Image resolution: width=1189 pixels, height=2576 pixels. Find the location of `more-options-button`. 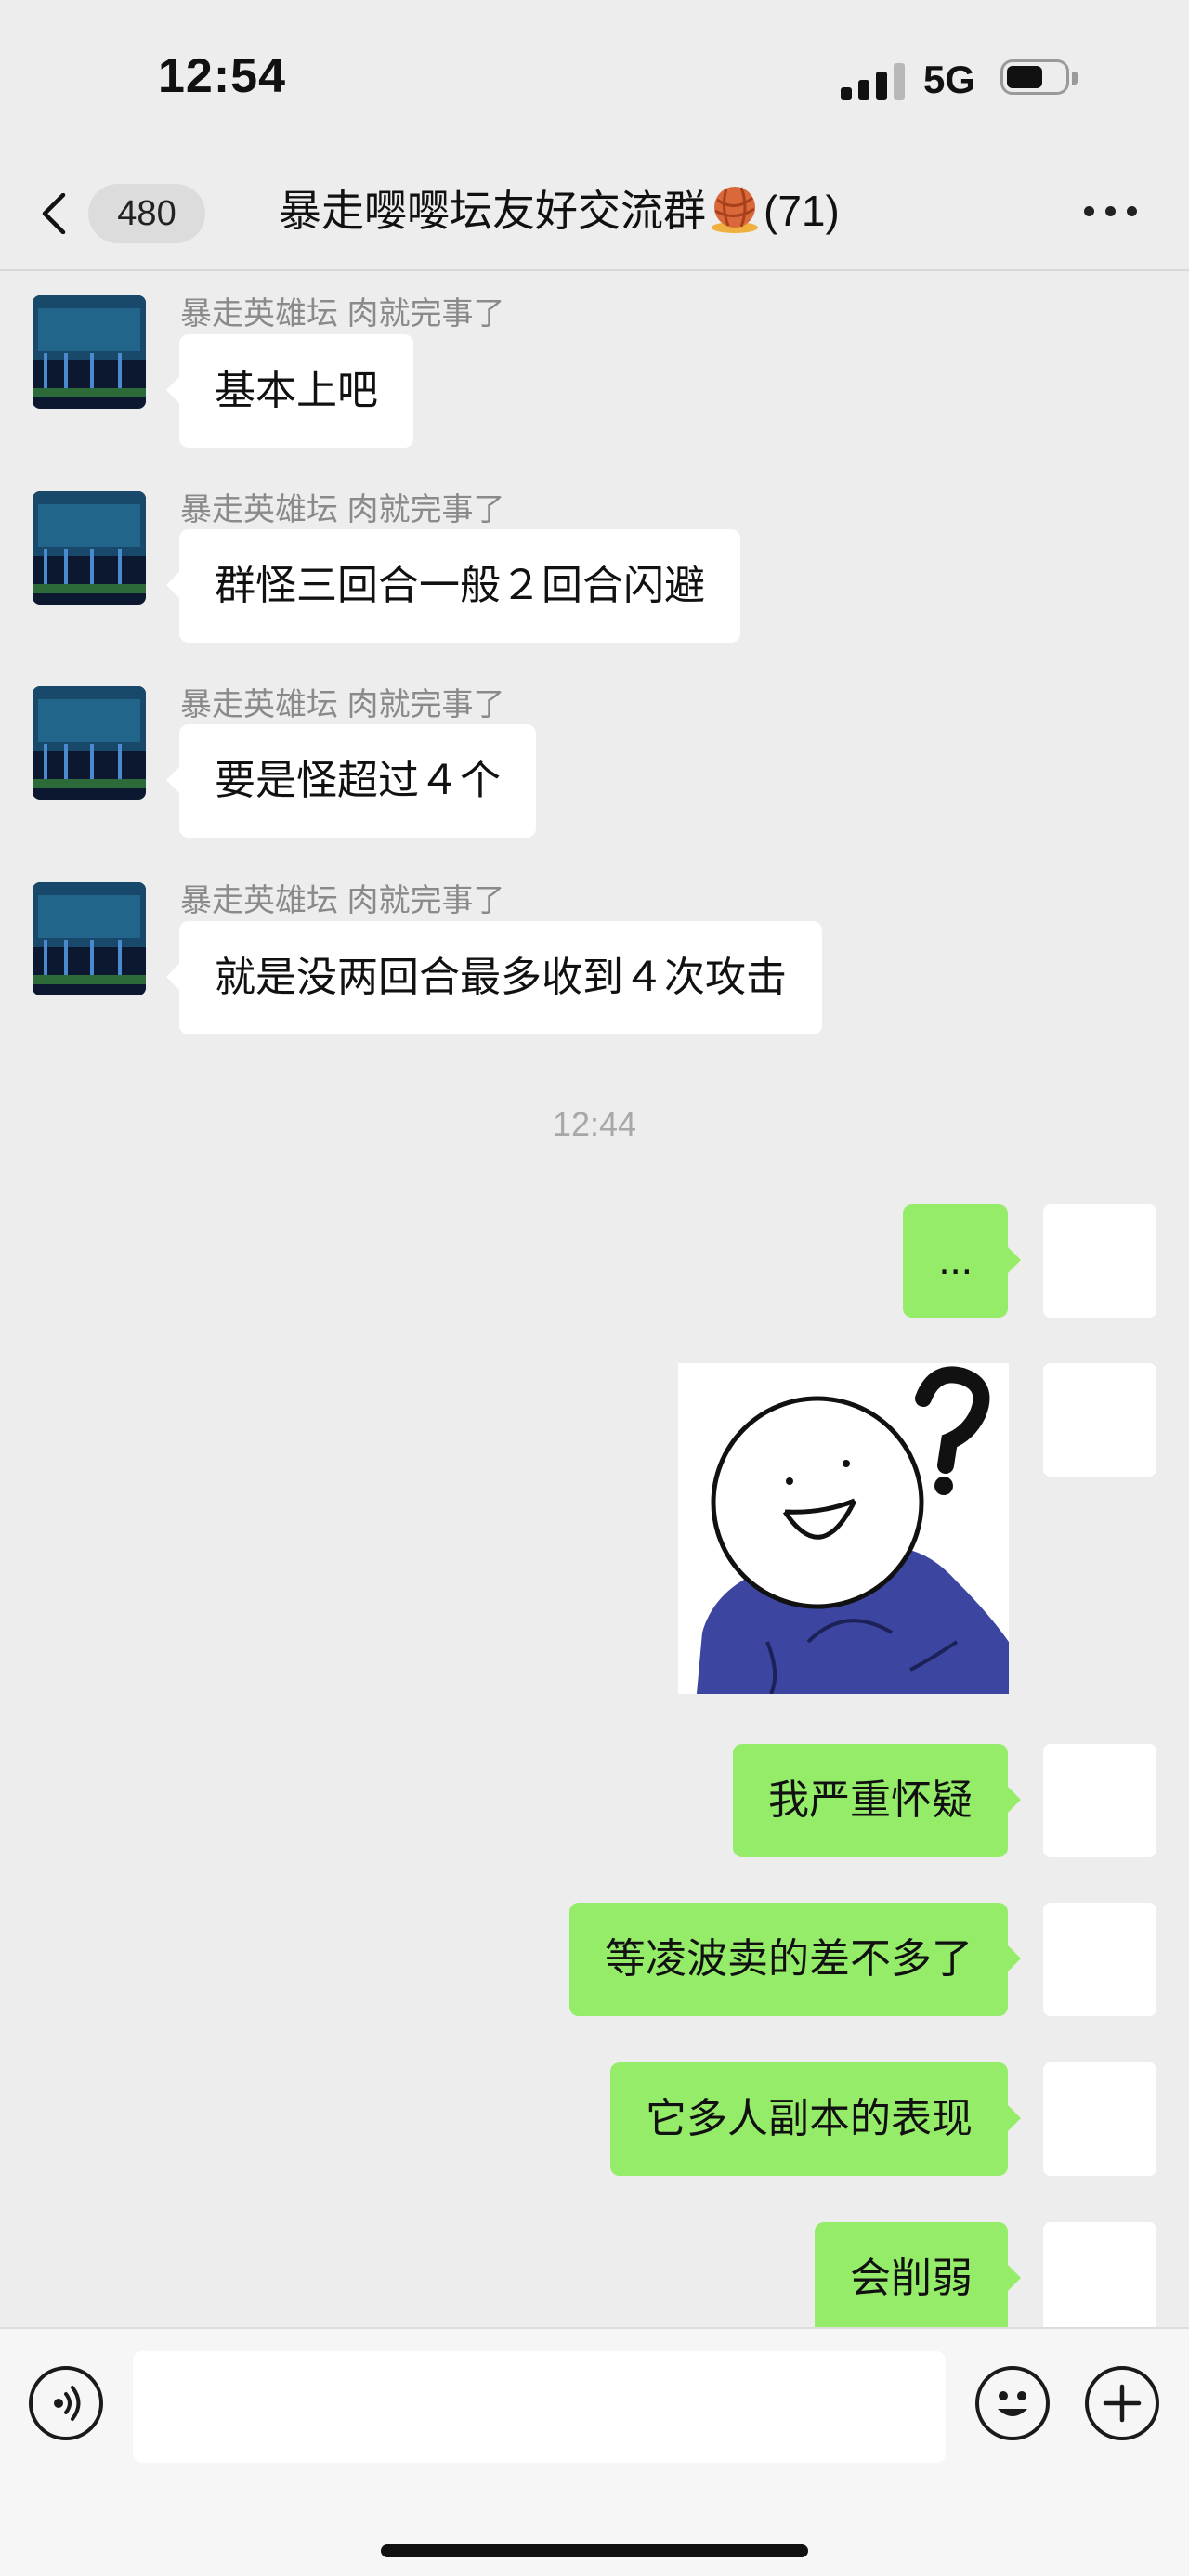

more-options-button is located at coordinates (1111, 211).